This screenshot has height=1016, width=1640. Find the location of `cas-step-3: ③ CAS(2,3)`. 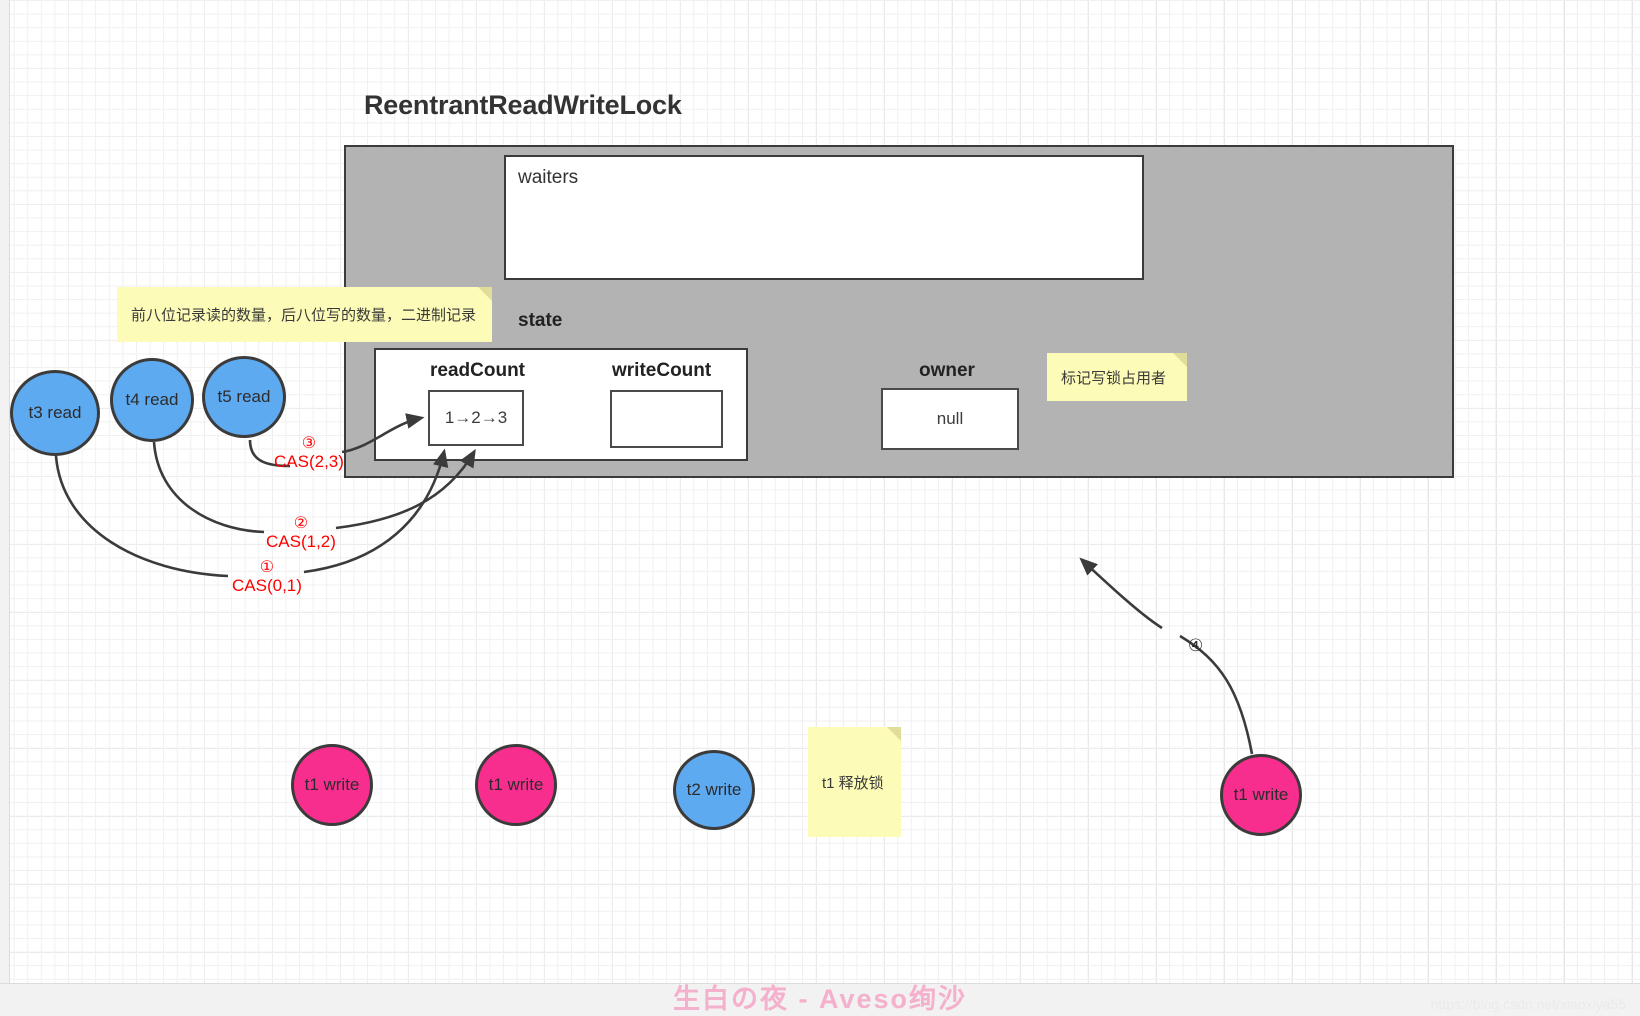

cas-step-3: ③ CAS(2,3) is located at coordinates (309, 453).